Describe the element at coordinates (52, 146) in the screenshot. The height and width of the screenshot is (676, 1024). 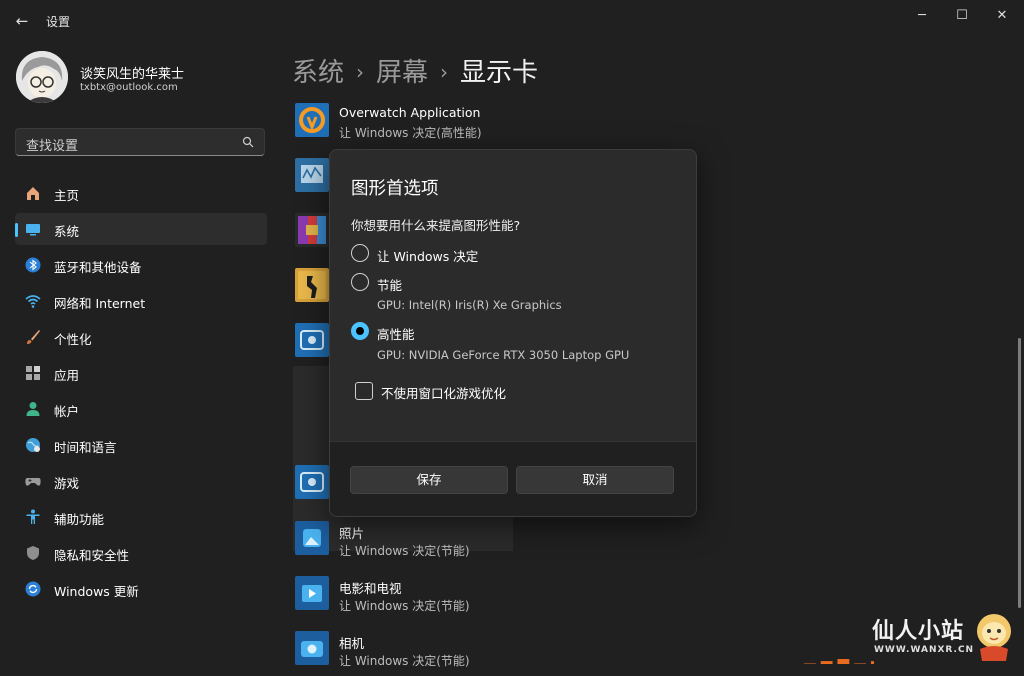
I see `search-placeholder: 查找设置` at that location.